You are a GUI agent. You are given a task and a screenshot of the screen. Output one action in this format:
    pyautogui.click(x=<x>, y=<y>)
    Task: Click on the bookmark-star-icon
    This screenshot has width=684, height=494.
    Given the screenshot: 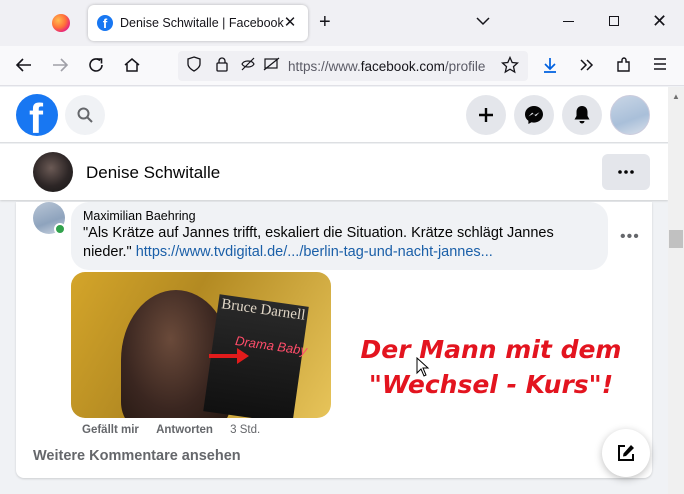 What is the action you would take?
    pyautogui.click(x=510, y=65)
    